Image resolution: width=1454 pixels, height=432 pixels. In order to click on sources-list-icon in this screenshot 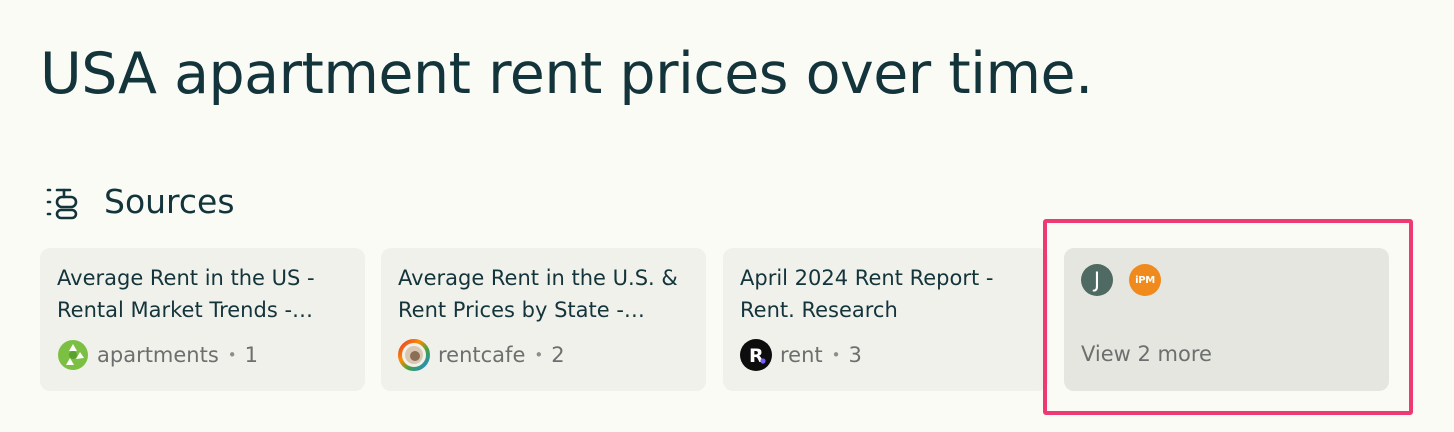, I will do `click(62, 204)`.